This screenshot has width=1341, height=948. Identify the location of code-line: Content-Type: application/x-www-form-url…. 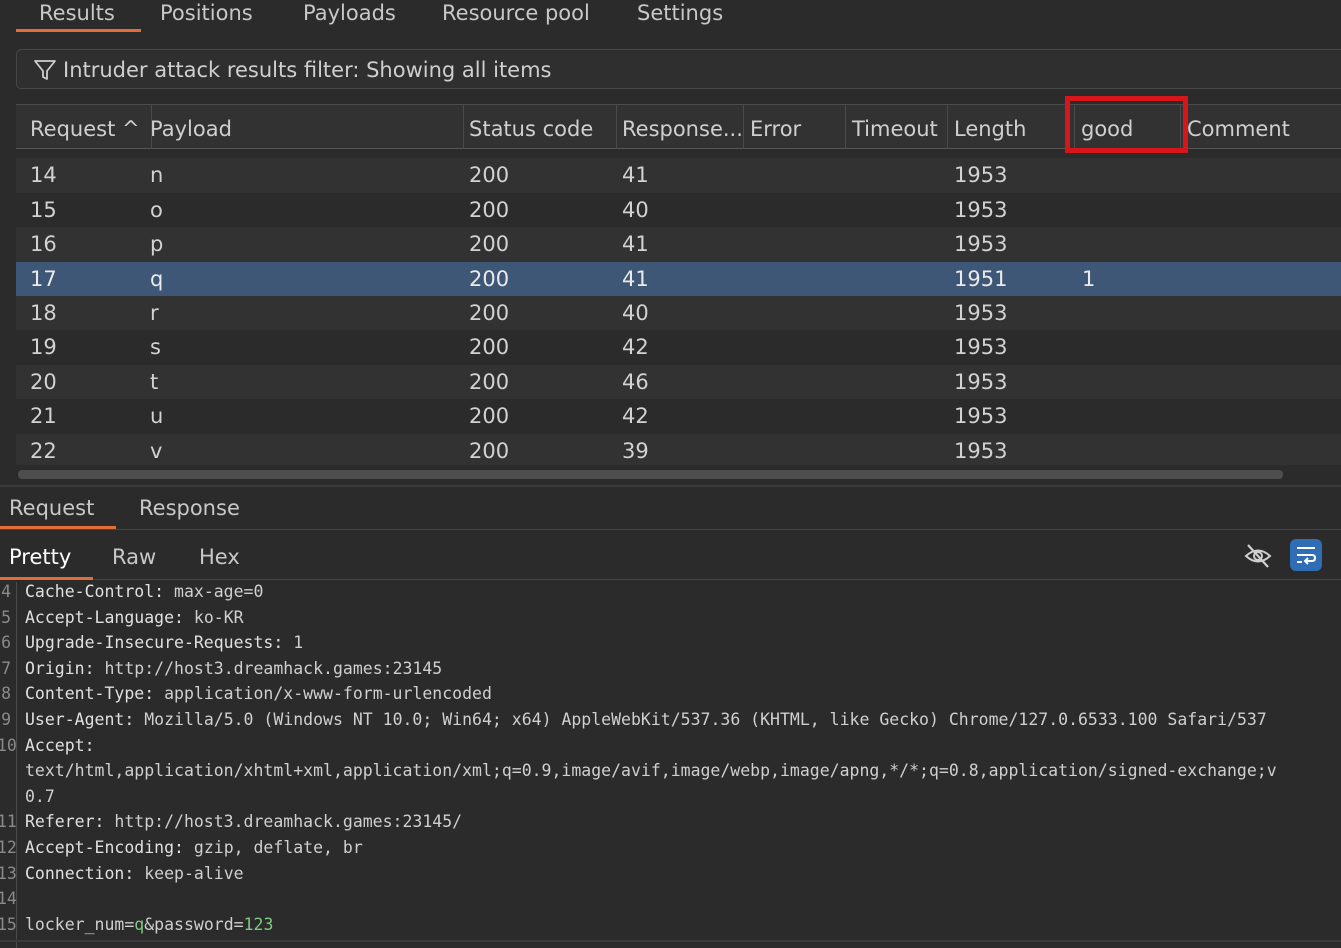
(258, 694).